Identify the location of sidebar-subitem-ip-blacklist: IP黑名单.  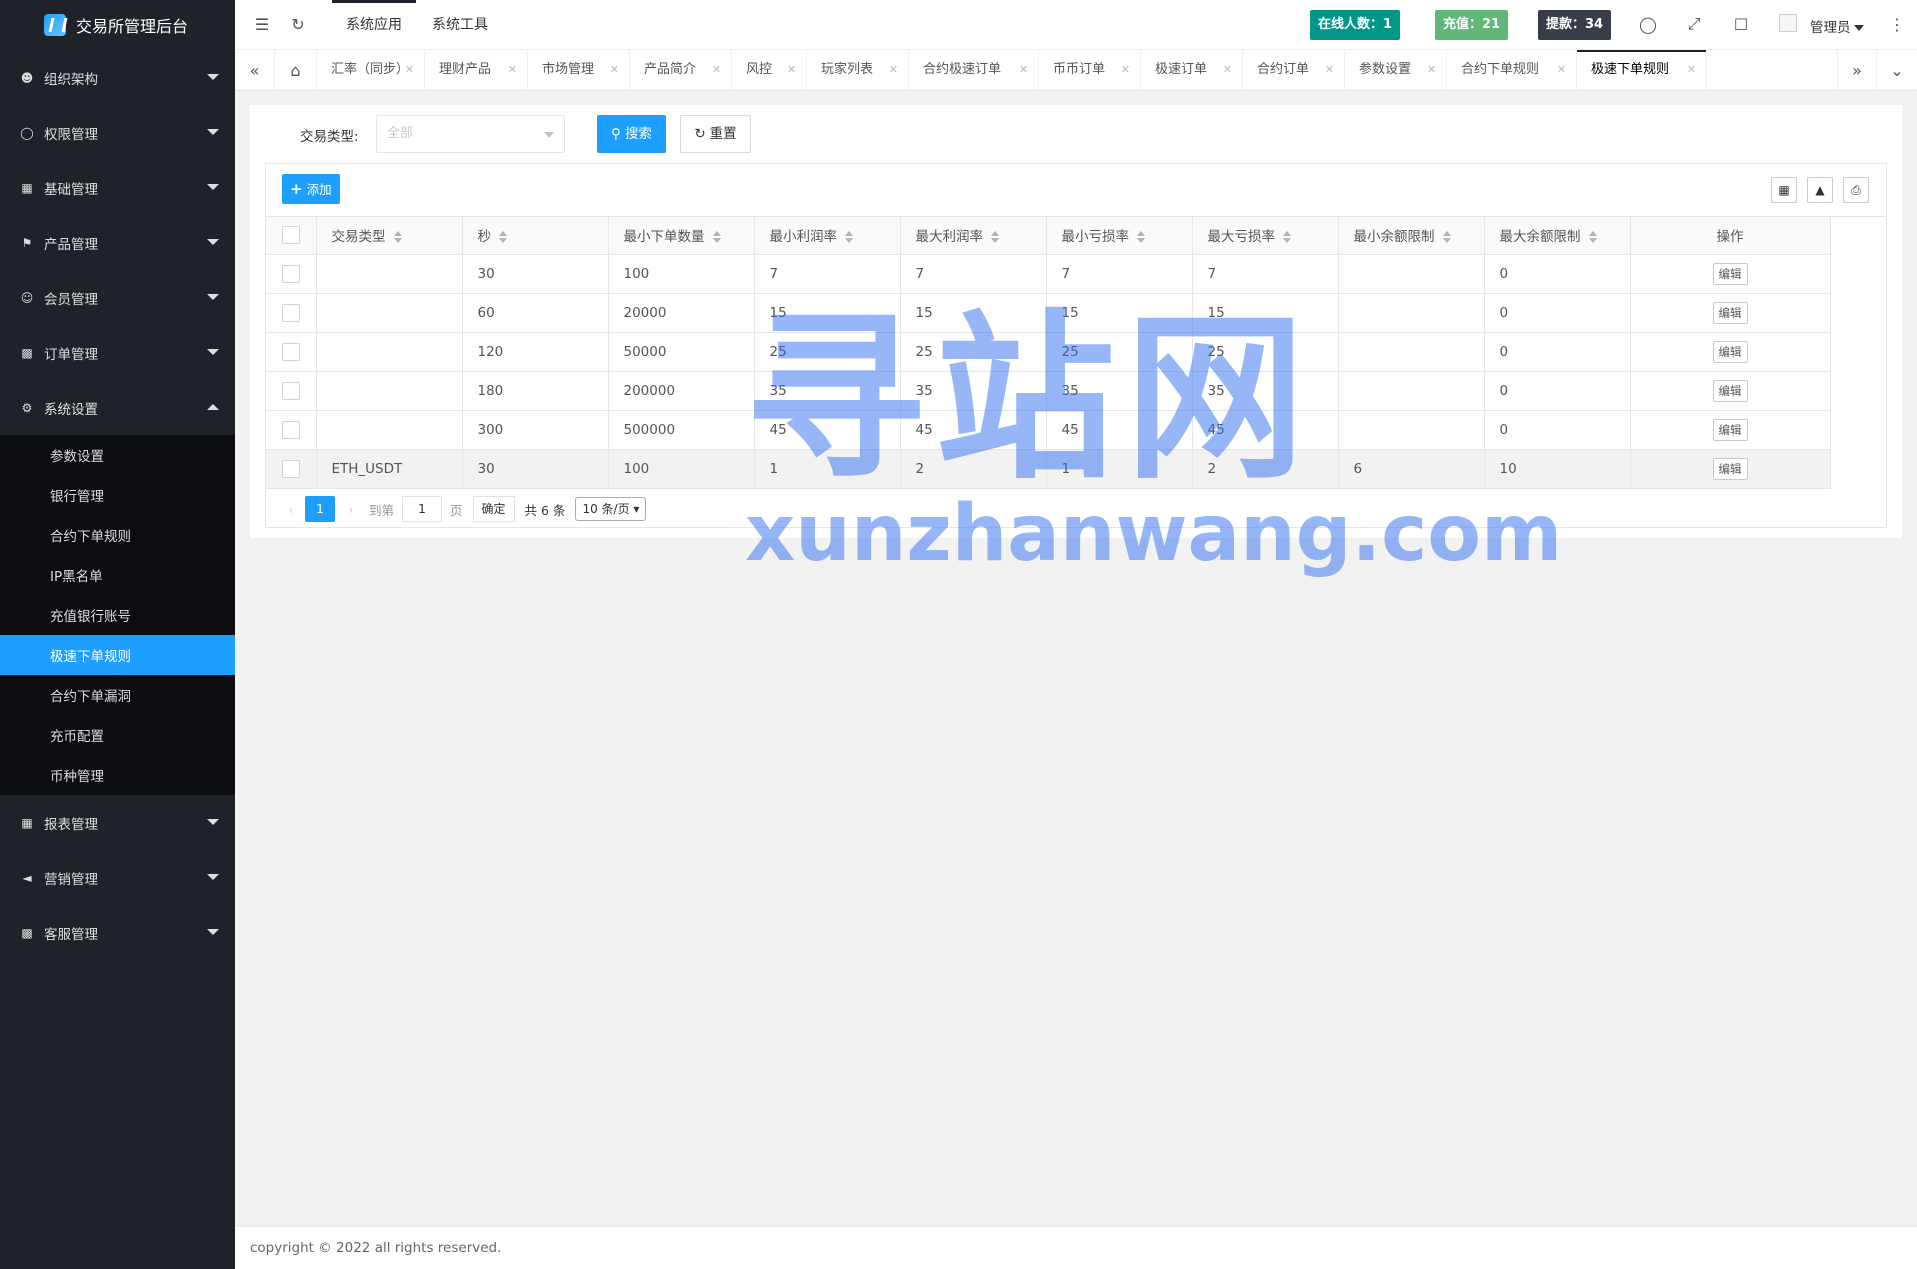
(117, 575).